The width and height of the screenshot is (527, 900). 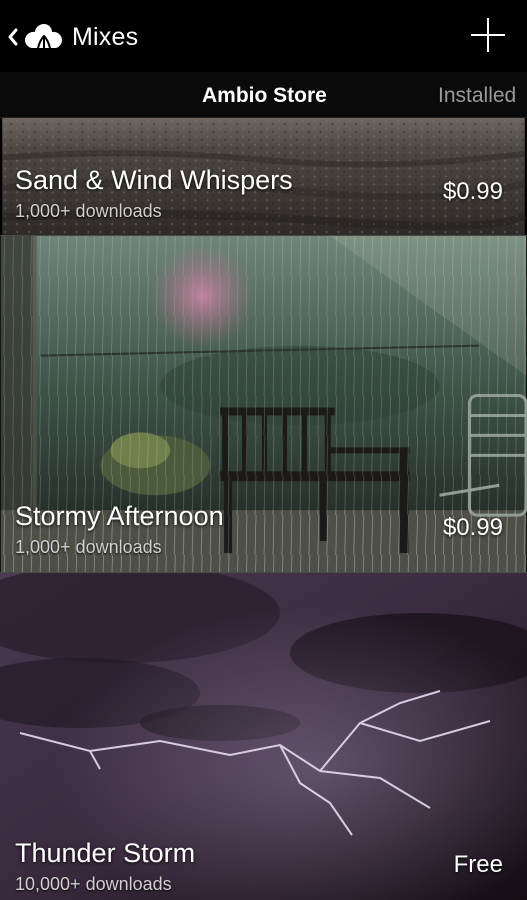 What do you see at coordinates (478, 865) in the screenshot?
I see `mix-price: Free` at bounding box center [478, 865].